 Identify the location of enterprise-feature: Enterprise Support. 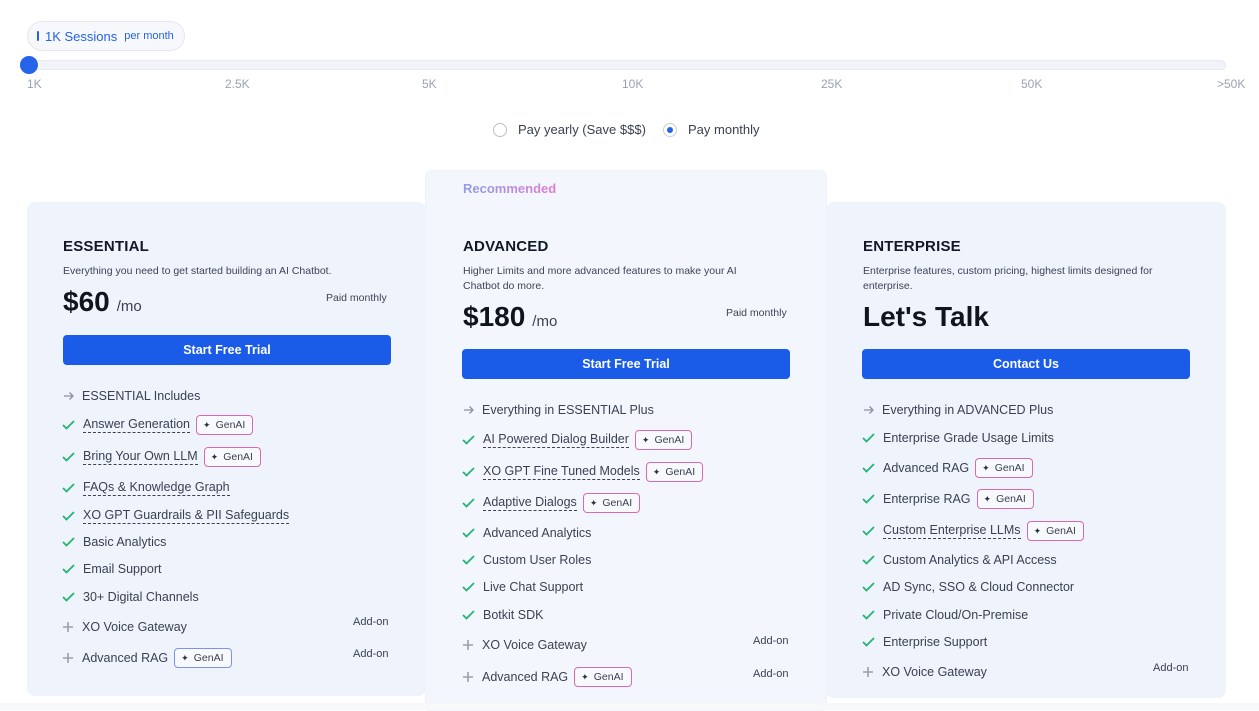
(924, 642).